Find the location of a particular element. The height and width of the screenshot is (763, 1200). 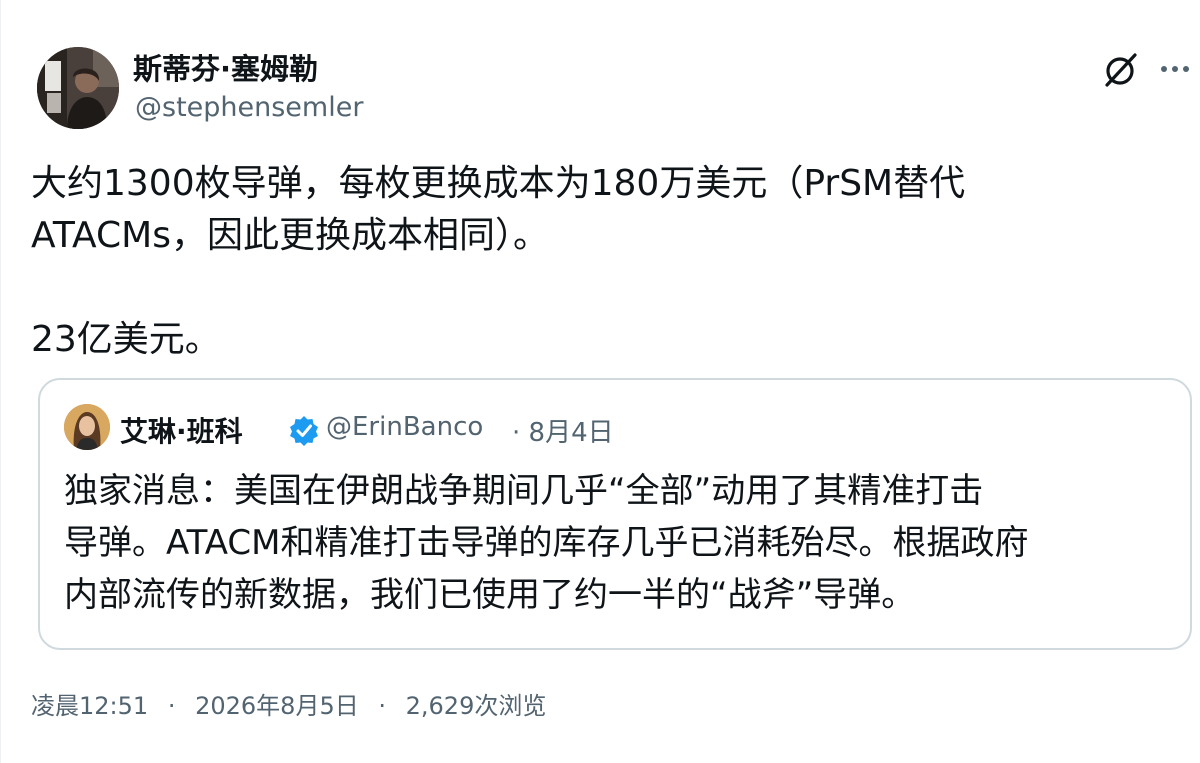

tweet-meta: 凌晨12:51 · 2026年8月5日 · 2,629次浏览 is located at coordinates (288, 703).